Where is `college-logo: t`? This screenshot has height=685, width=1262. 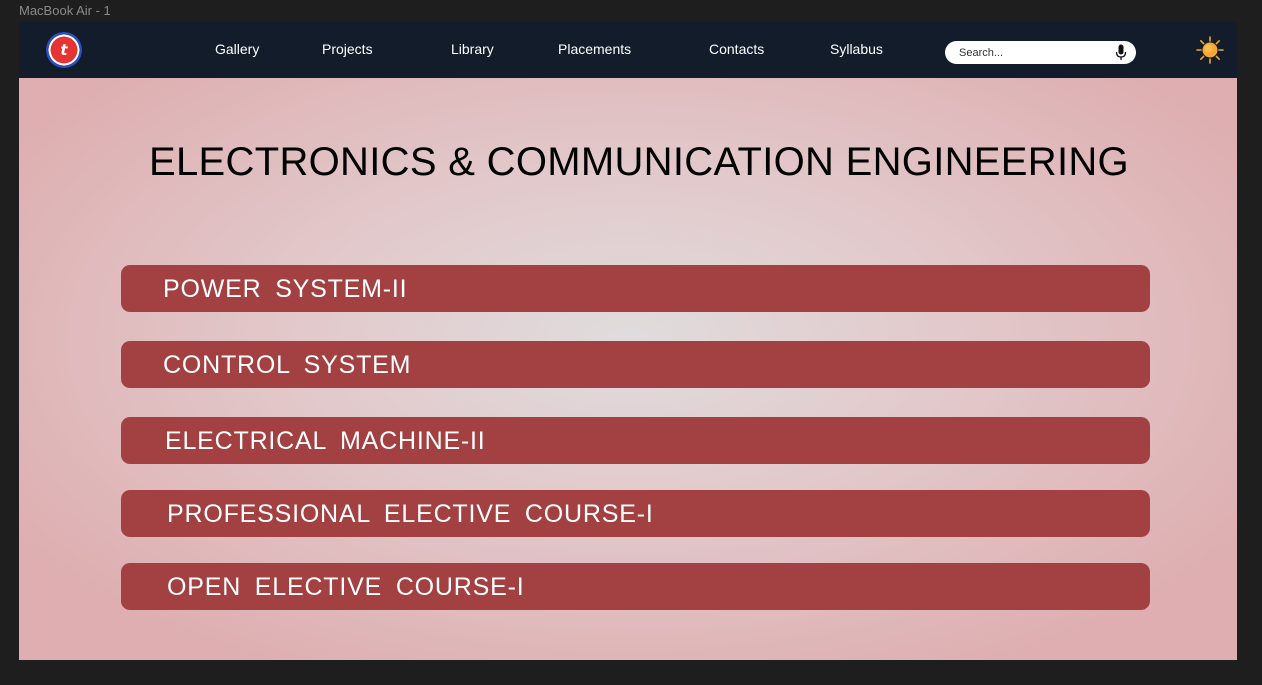
college-logo: t is located at coordinates (64, 50).